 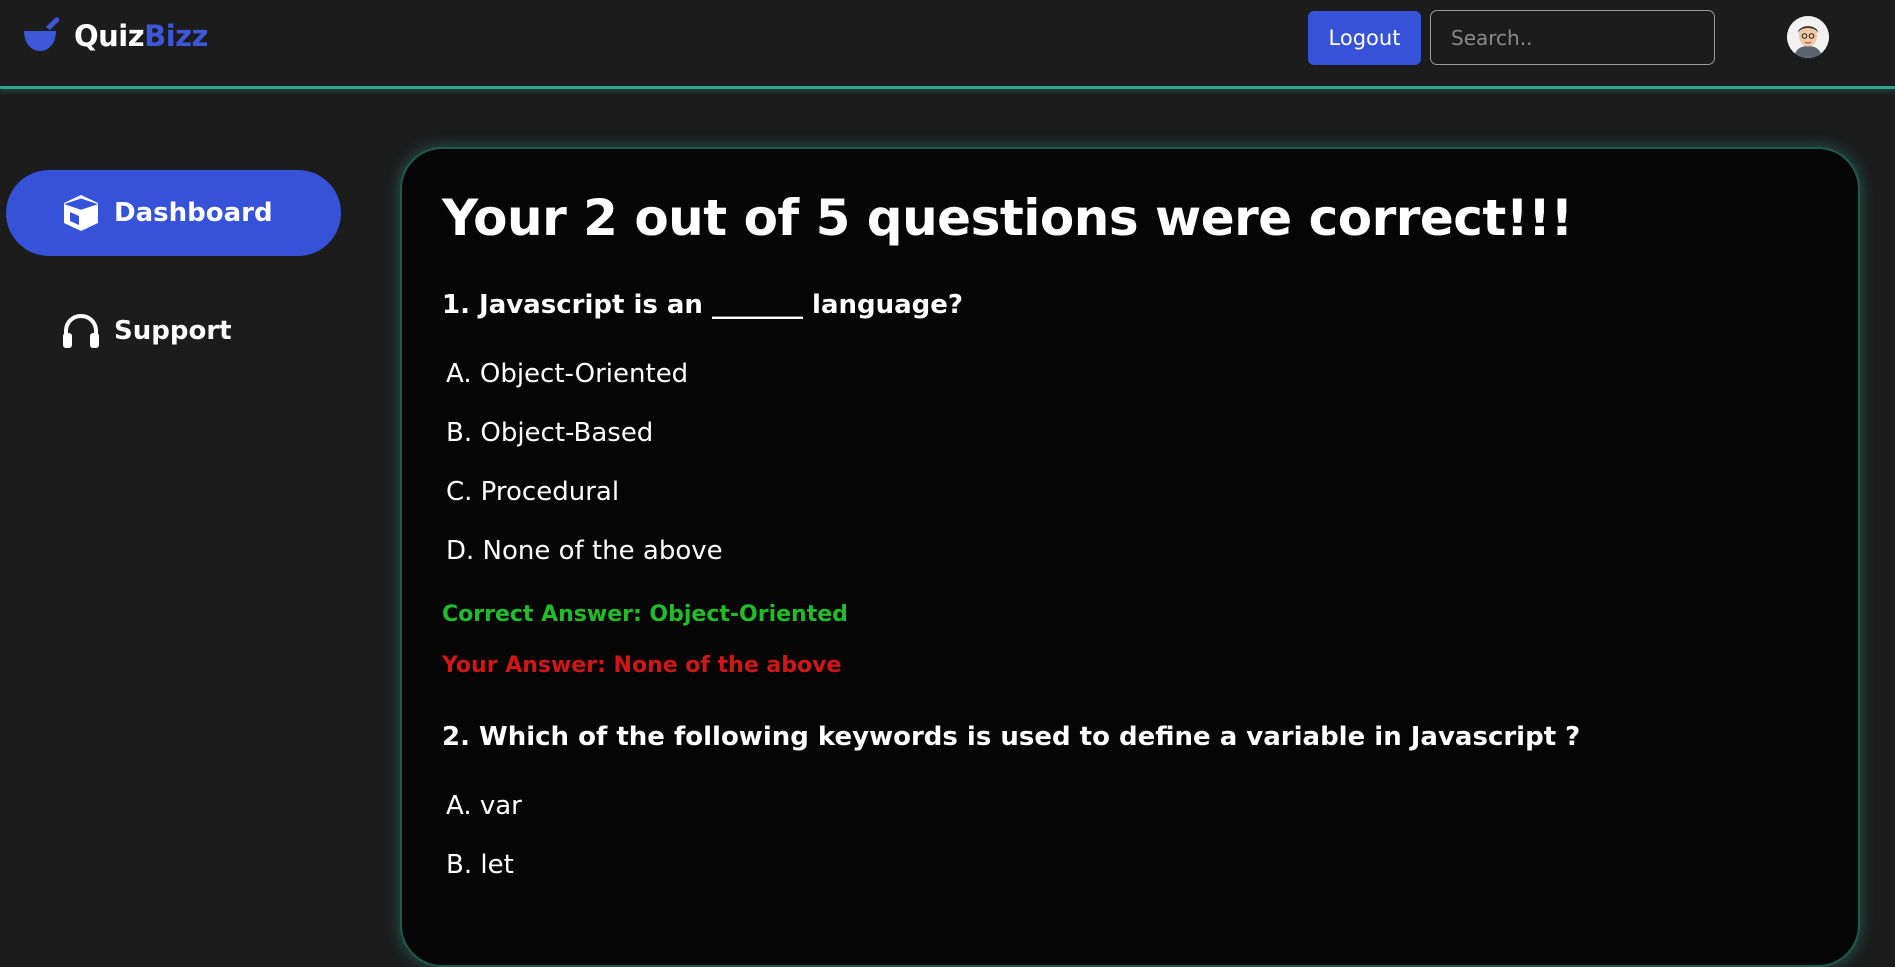 I want to click on option-a: A. var, so click(x=1150, y=815).